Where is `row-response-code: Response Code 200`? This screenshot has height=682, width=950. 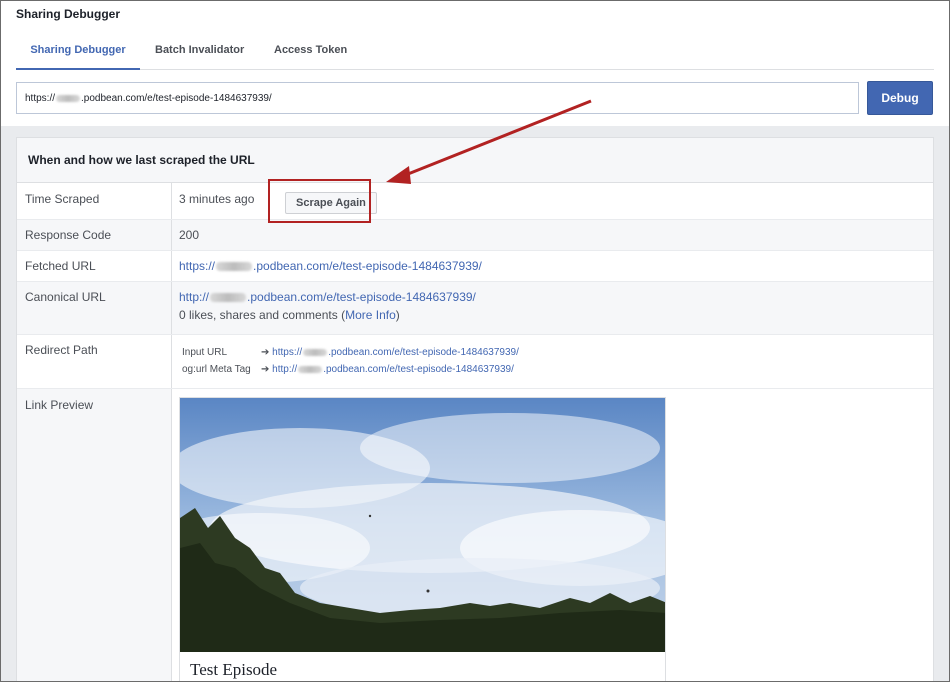 row-response-code: Response Code 200 is located at coordinates (475, 235).